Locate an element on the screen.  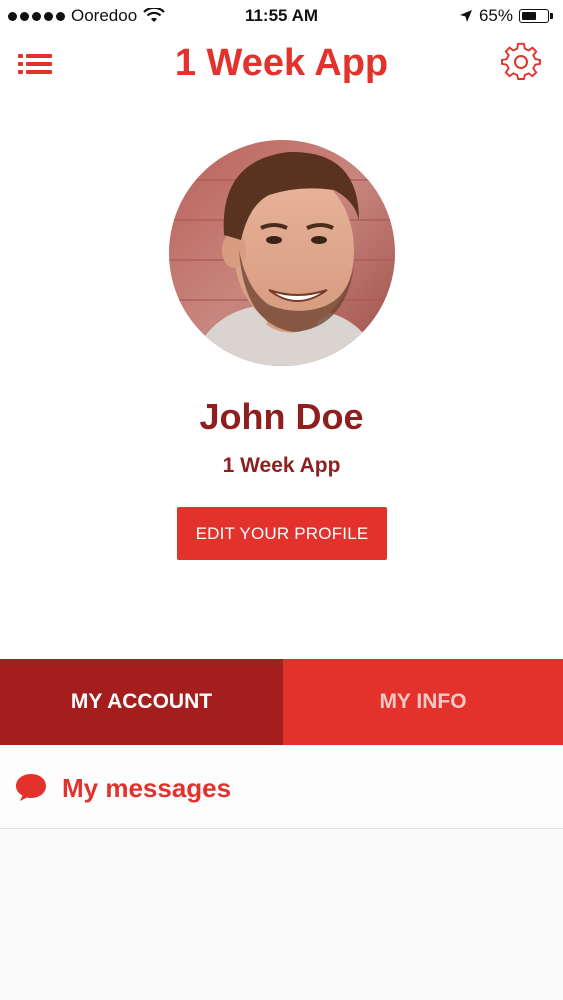
profile-name: John Doe is located at coordinates (281, 416).